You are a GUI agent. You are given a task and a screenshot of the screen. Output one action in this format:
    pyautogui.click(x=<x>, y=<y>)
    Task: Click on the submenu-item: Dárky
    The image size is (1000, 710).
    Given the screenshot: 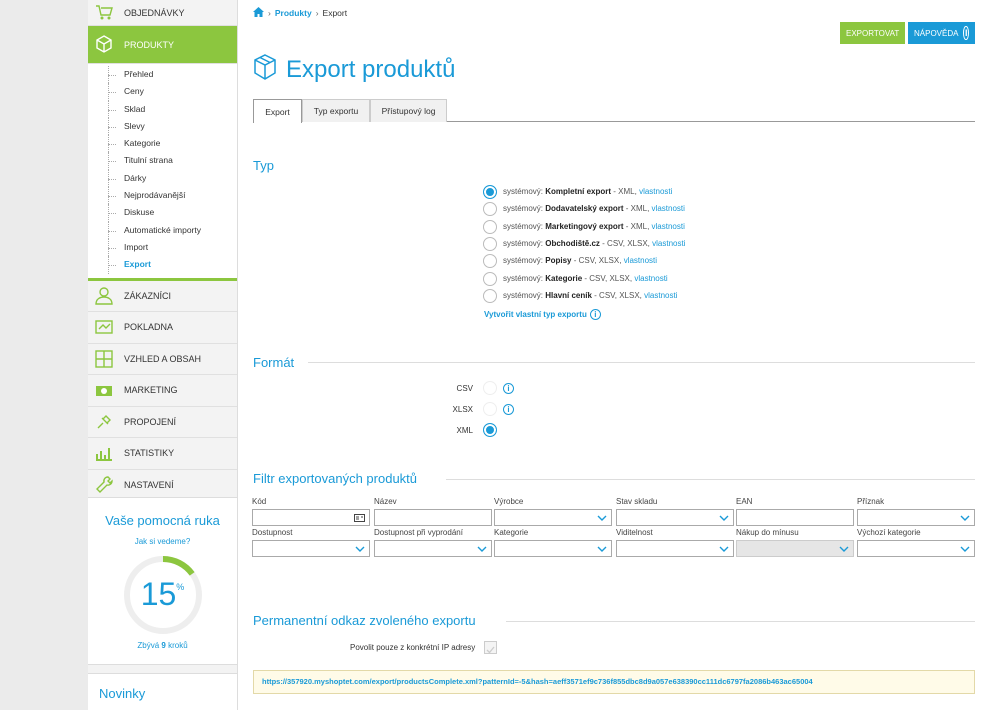 What is the action you would take?
    pyautogui.click(x=162, y=178)
    